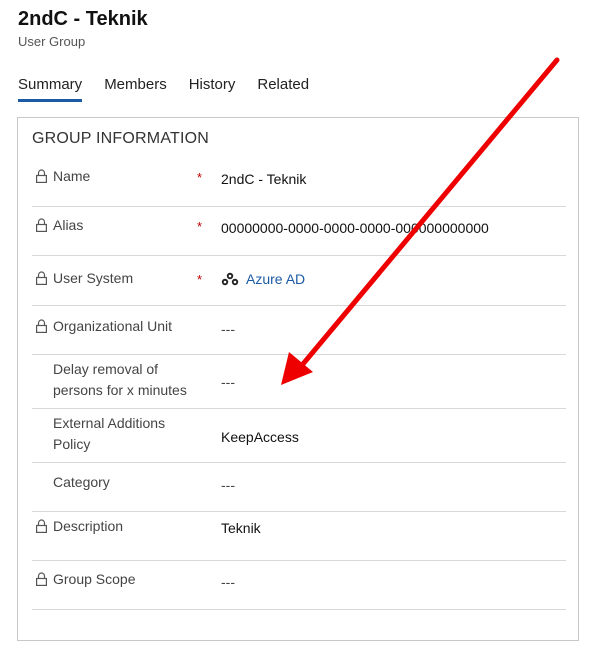  What do you see at coordinates (228, 582) in the screenshot?
I see `group-scope-value: ---` at bounding box center [228, 582].